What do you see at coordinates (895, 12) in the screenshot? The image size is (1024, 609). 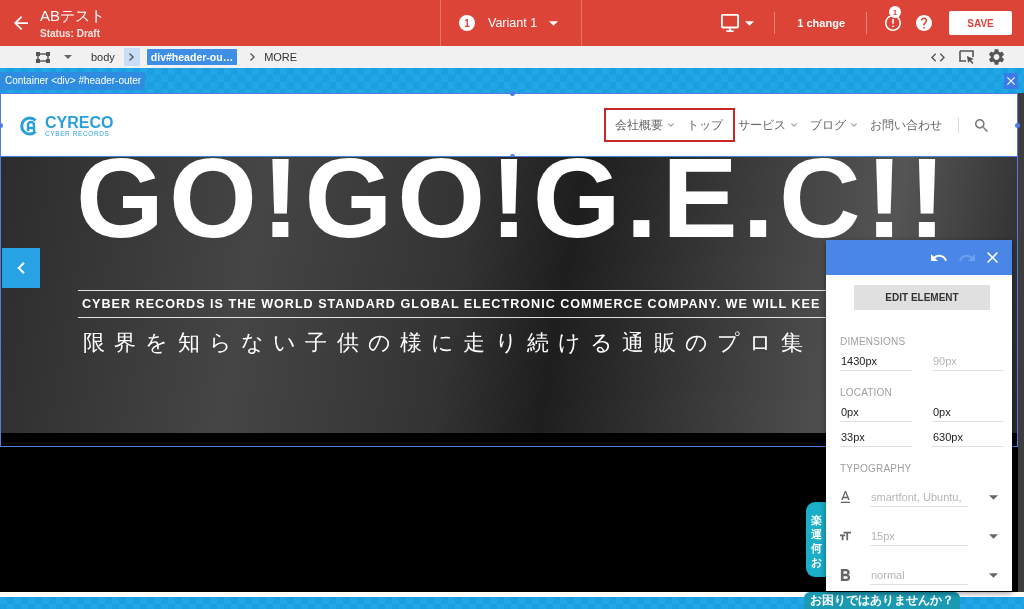 I see `notification-badge: 1` at bounding box center [895, 12].